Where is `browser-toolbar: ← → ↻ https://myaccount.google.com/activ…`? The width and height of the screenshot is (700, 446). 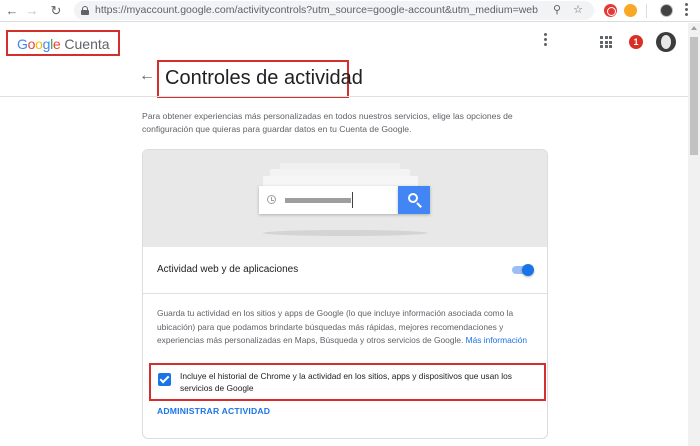 browser-toolbar: ← → ↻ https://myaccount.google.com/activ… is located at coordinates (350, 11).